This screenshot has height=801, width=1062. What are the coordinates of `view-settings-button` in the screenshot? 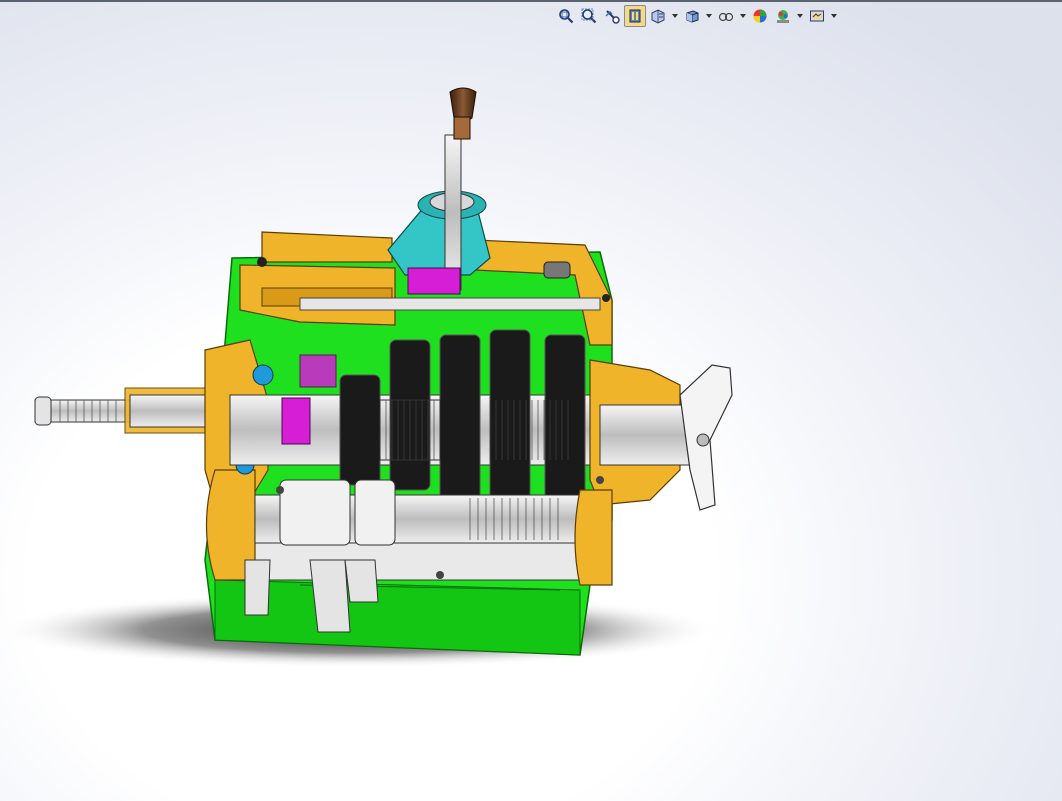 It's located at (817, 16).